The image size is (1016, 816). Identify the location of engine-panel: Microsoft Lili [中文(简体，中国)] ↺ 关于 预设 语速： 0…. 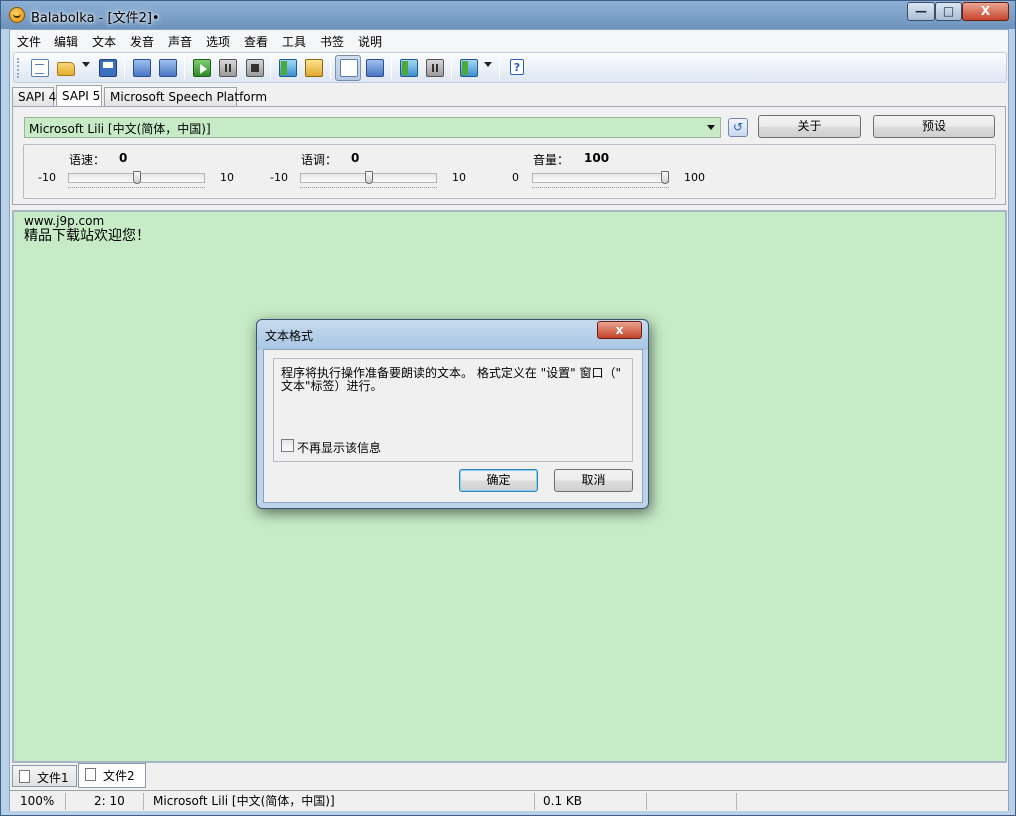
(509, 155).